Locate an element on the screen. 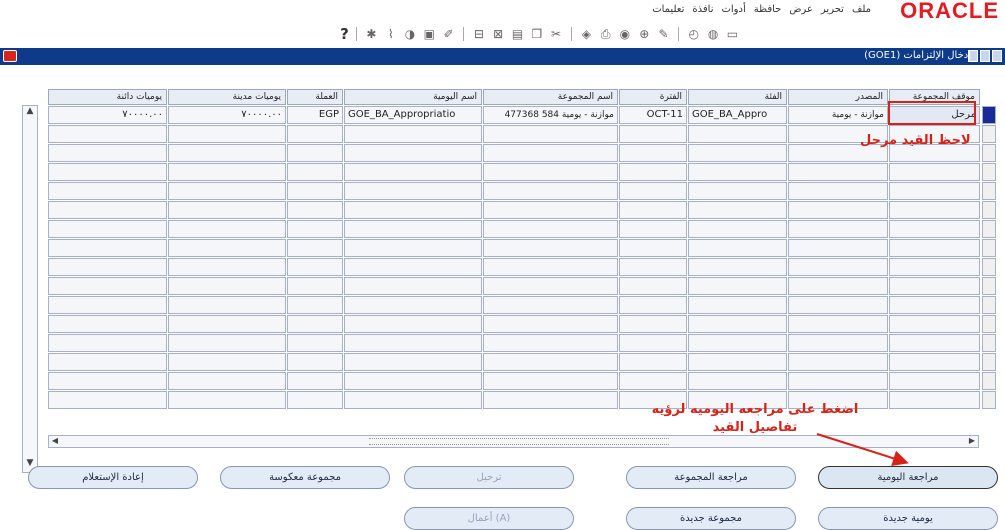 The width and height of the screenshot is (1005, 530). clear-icon: ⊠ is located at coordinates (498, 34).